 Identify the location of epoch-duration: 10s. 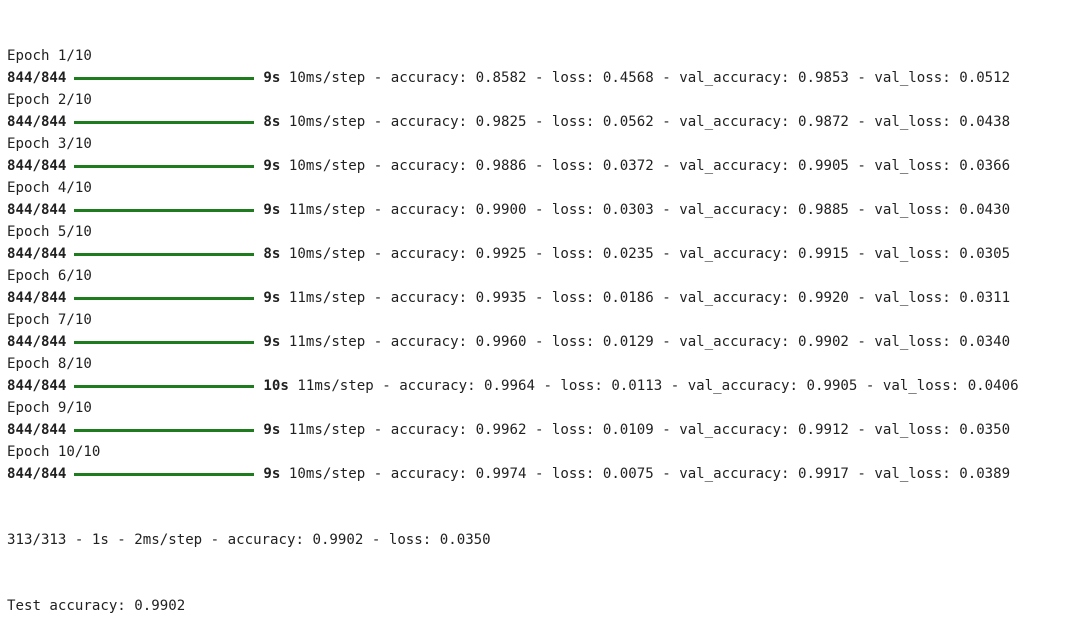
(276, 386).